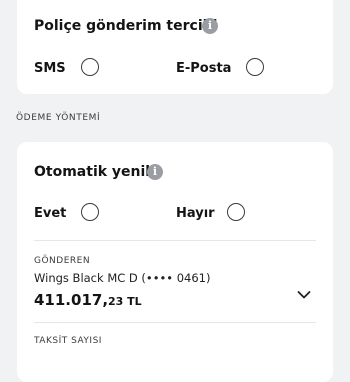 The width and height of the screenshot is (350, 382). What do you see at coordinates (62, 261) in the screenshot?
I see `sender-label: GÖNDEREN` at bounding box center [62, 261].